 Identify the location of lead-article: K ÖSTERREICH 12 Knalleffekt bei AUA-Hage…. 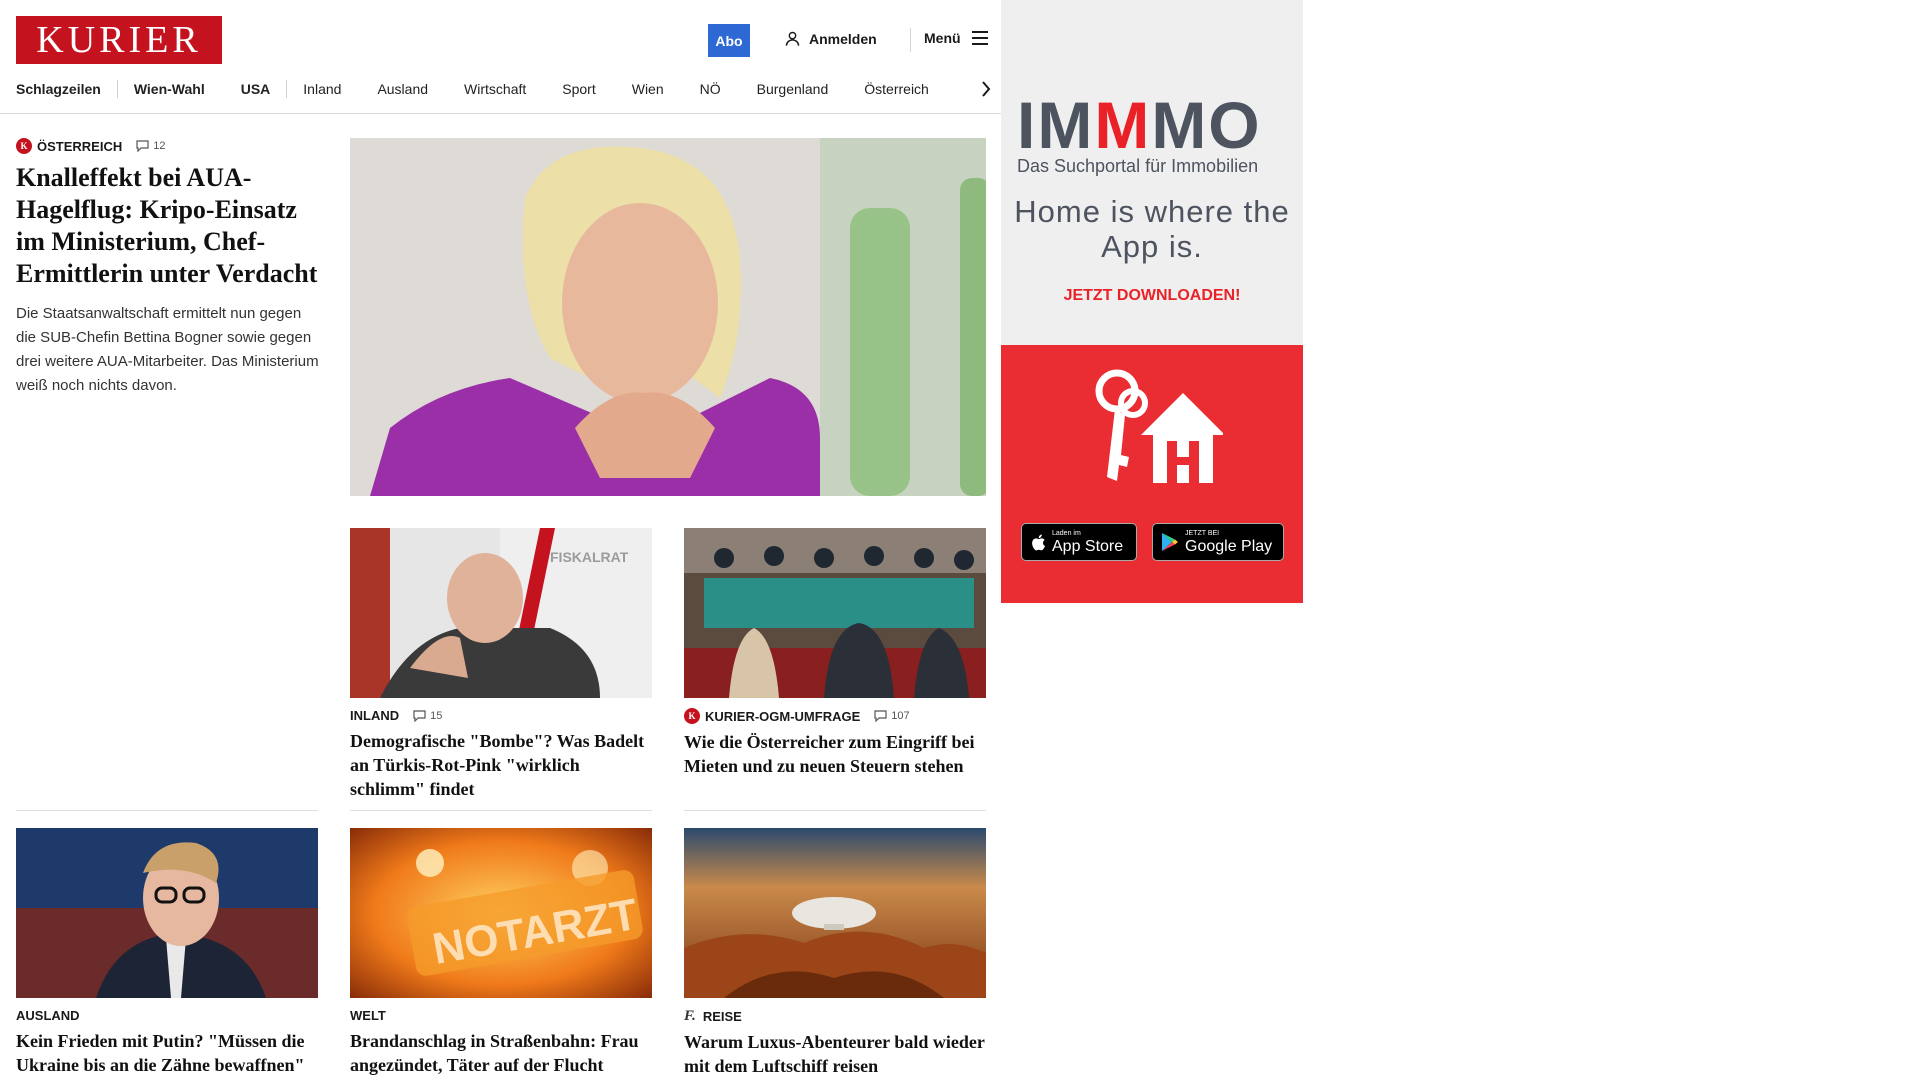
(168, 268).